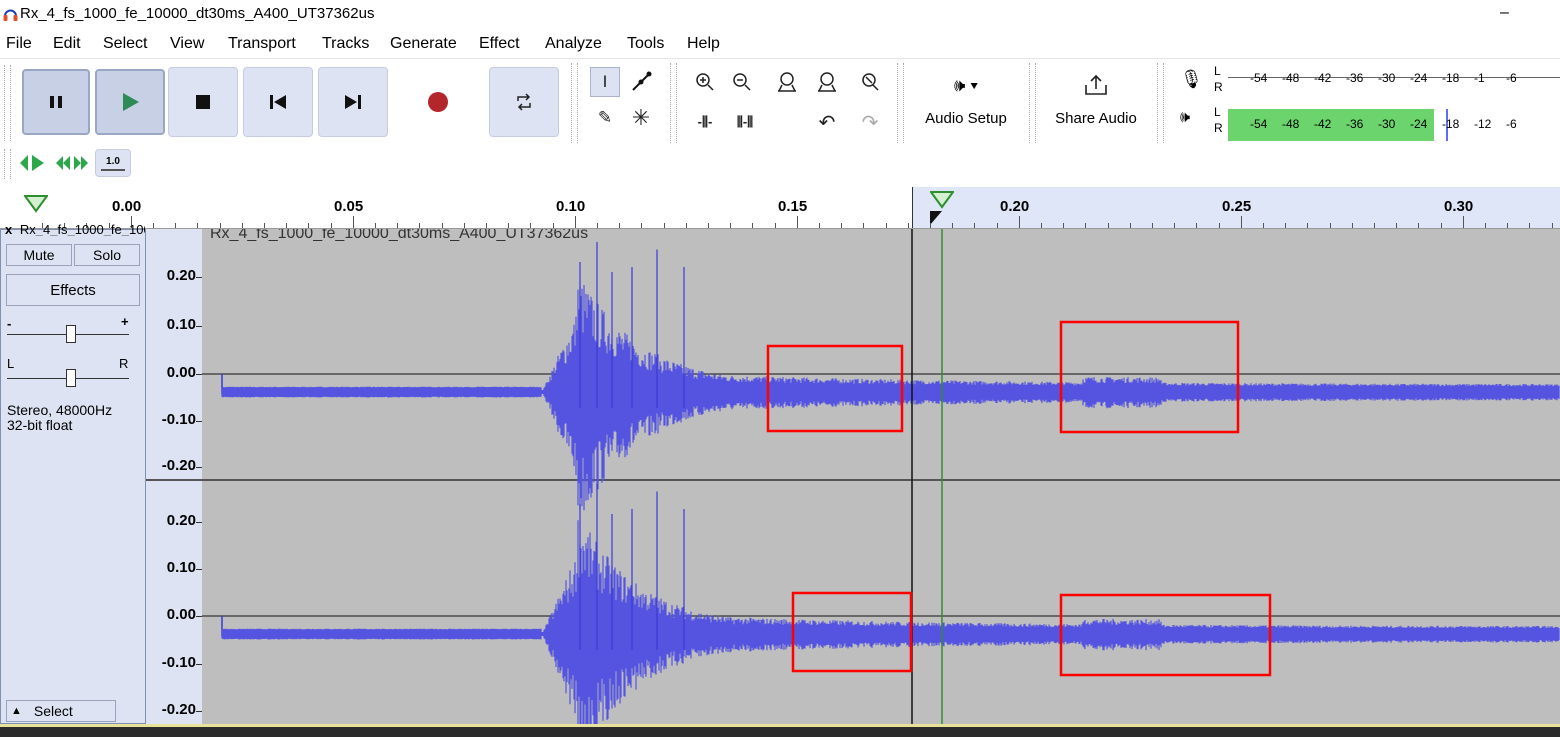 The image size is (1560, 737). What do you see at coordinates (113, 163) in the screenshot?
I see `playback-speed-slider: 1.0` at bounding box center [113, 163].